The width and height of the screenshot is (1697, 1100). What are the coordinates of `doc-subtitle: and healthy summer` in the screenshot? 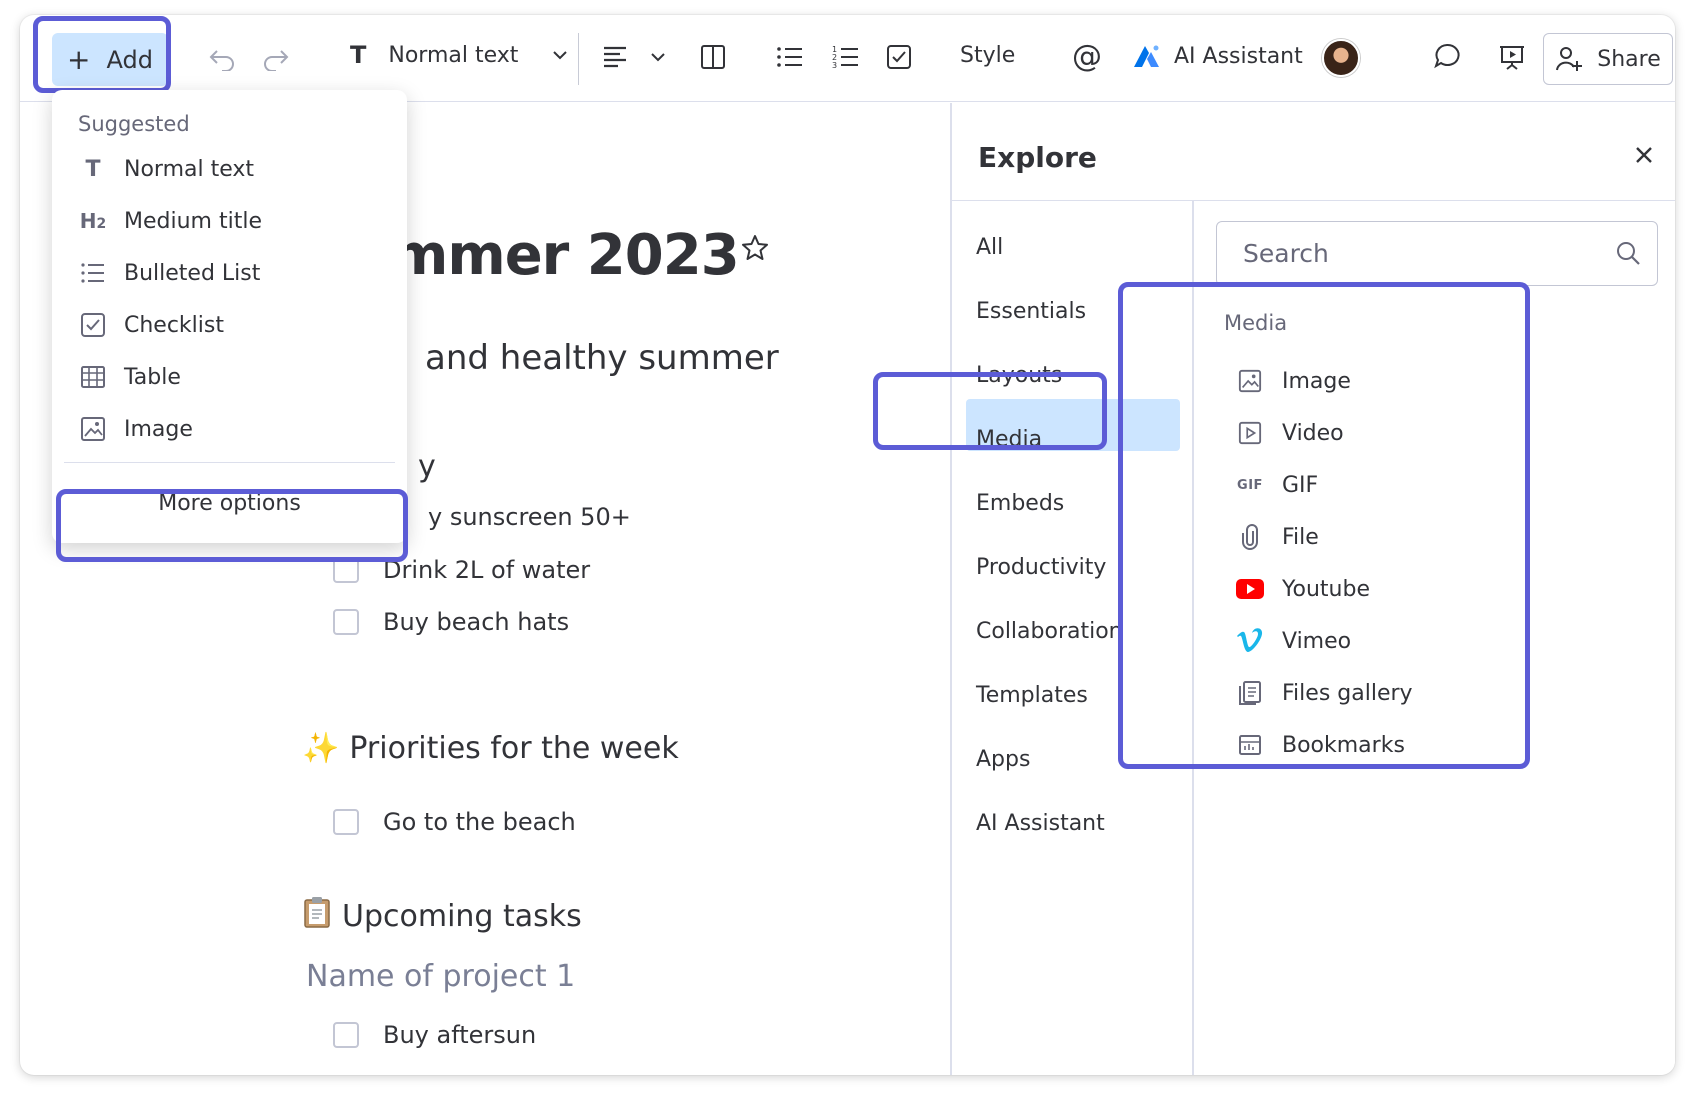 It's located at (602, 358).